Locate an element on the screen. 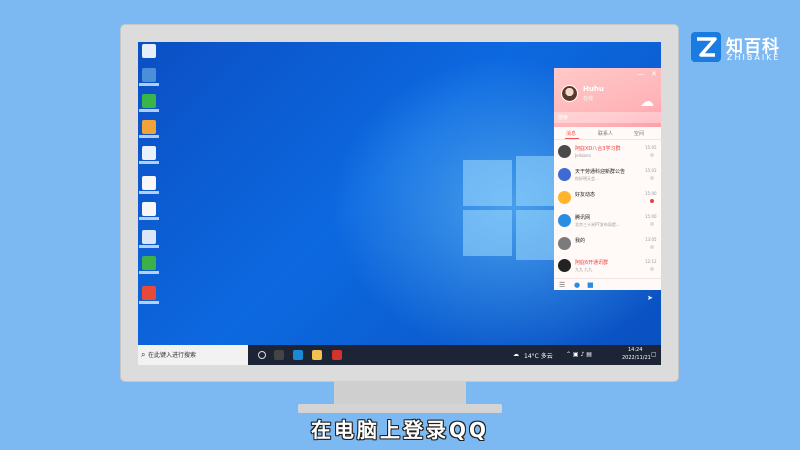  qq-minimize-icon: — is located at coordinates (640, 74).